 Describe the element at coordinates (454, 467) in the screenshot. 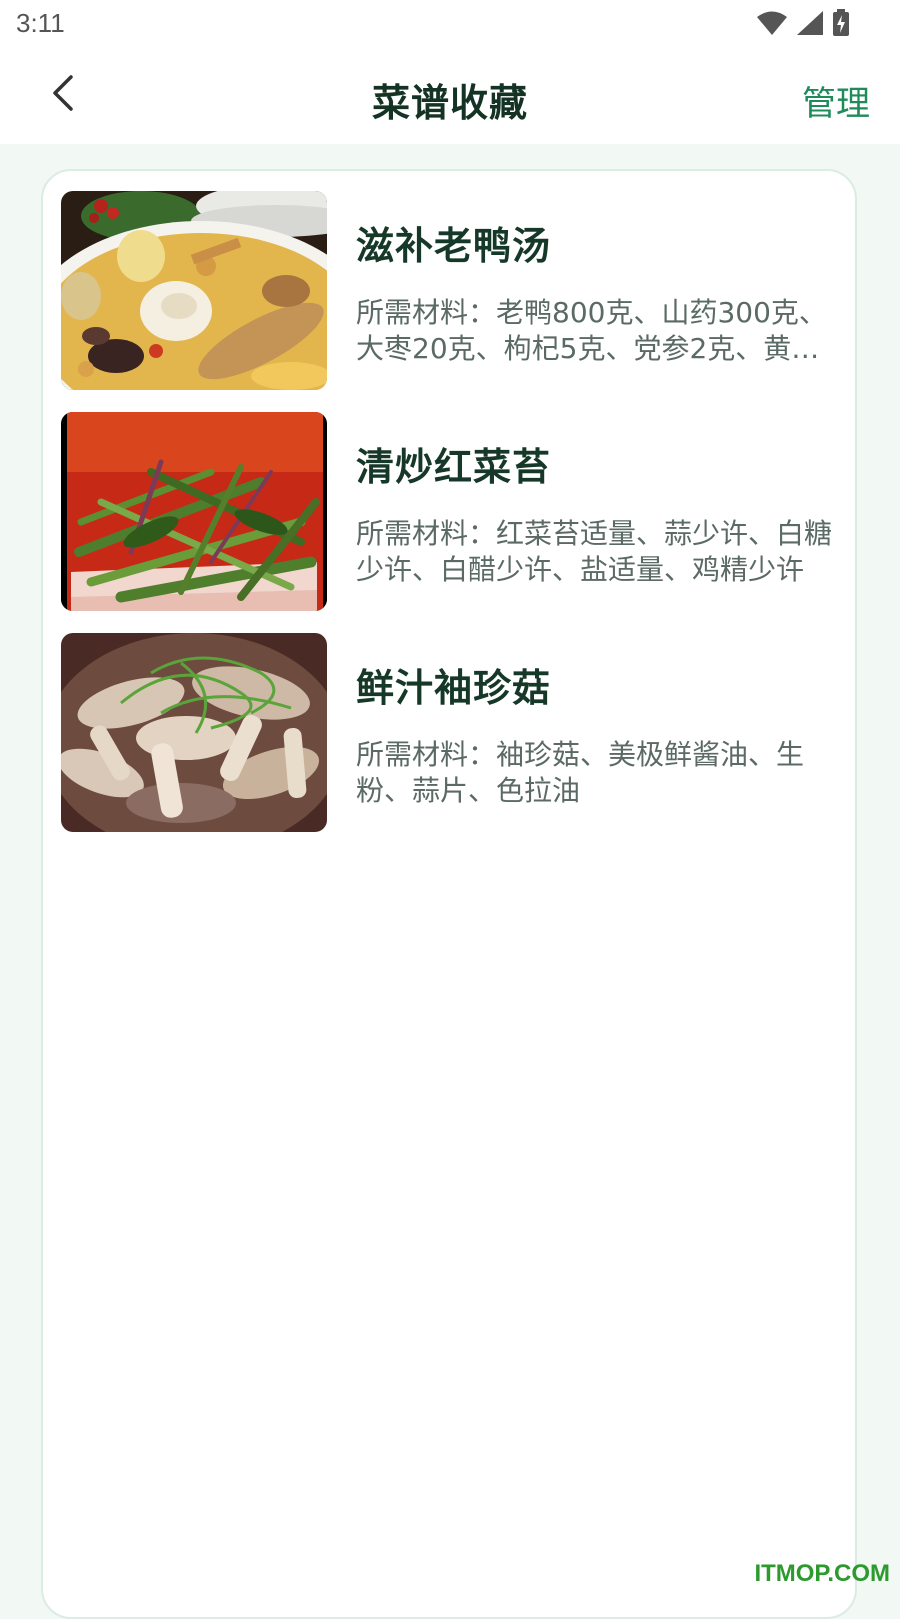

I see `recipe-title: 清炒红菜苔` at that location.